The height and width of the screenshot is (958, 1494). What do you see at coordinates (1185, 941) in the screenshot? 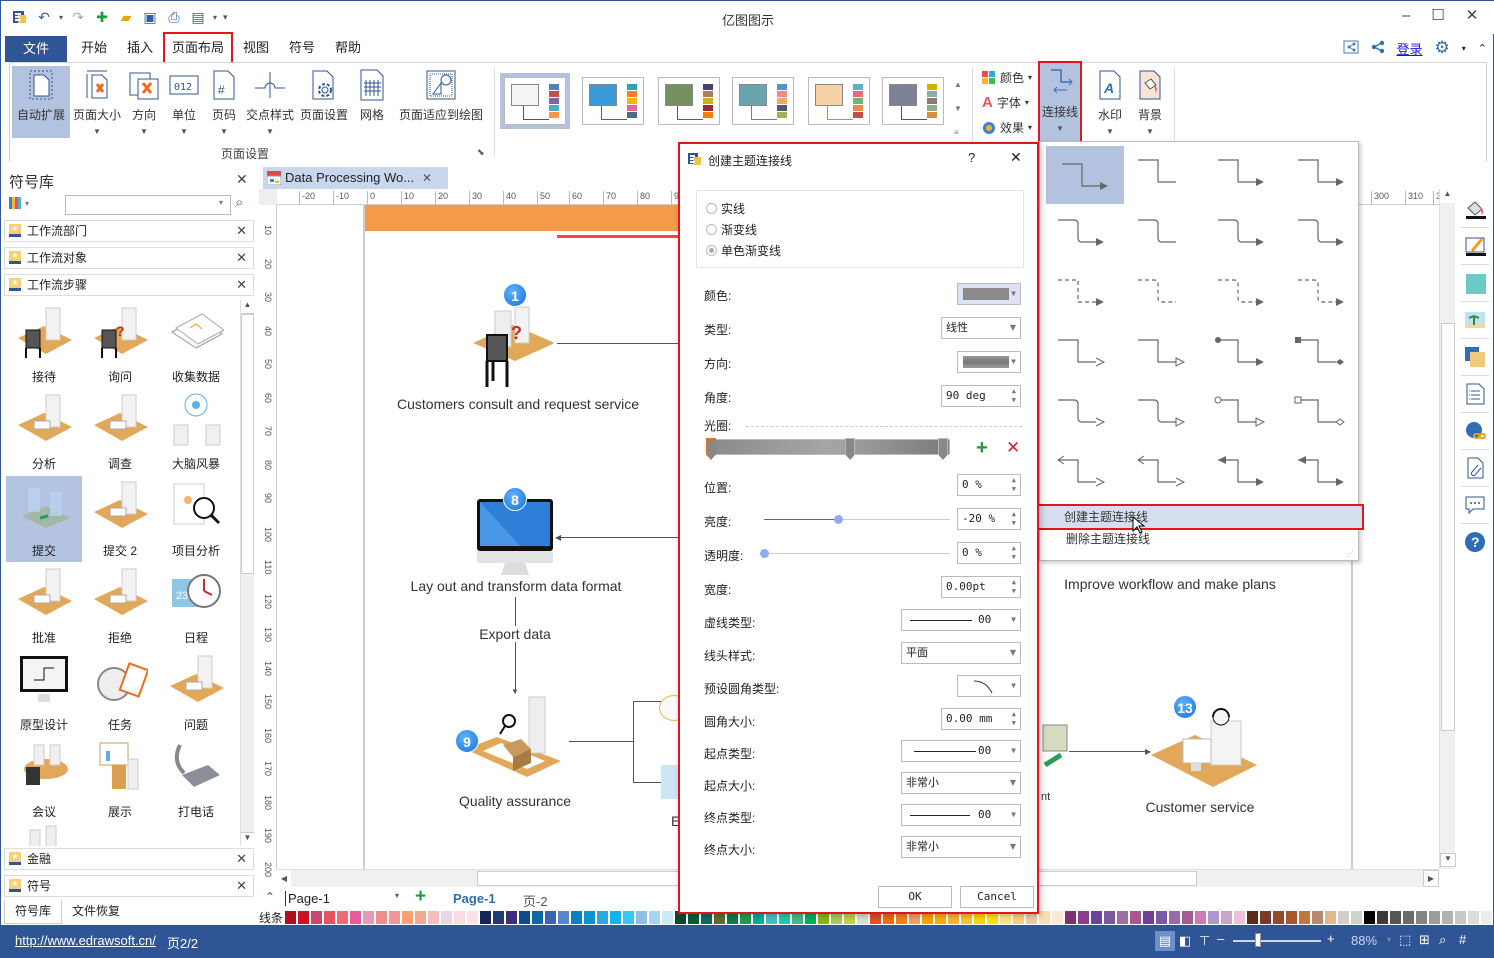
I see `page-view-icon: ◧` at bounding box center [1185, 941].